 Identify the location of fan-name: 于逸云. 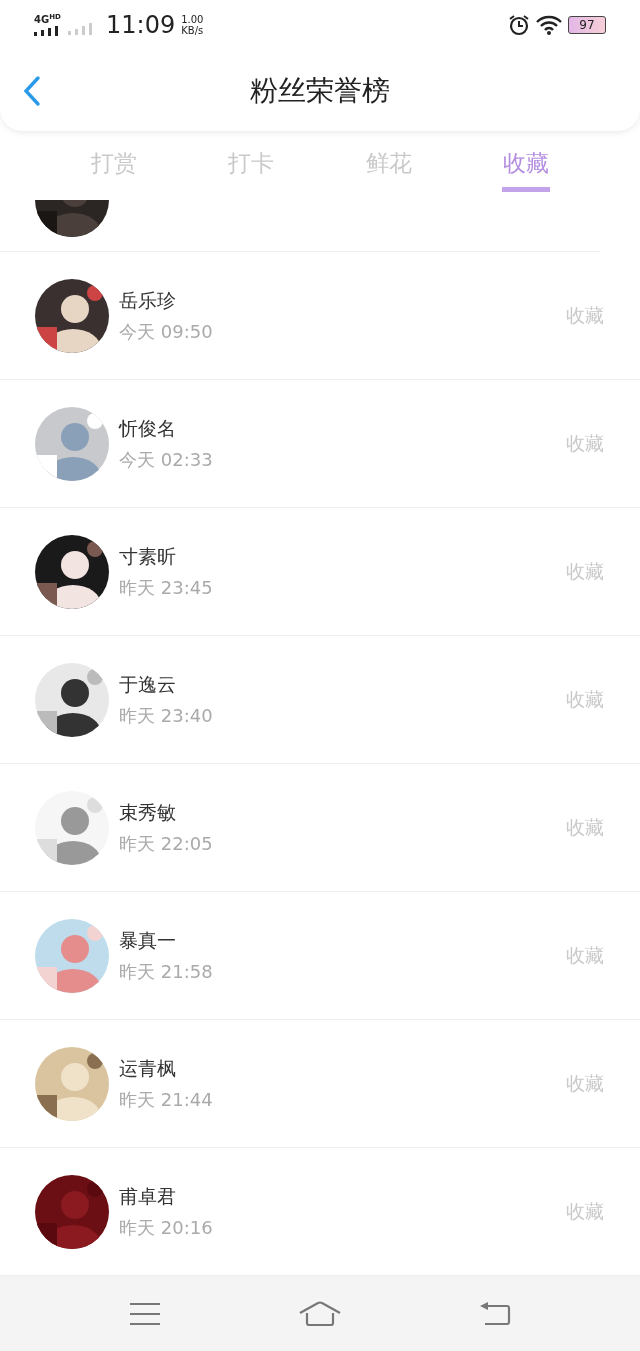
(148, 684).